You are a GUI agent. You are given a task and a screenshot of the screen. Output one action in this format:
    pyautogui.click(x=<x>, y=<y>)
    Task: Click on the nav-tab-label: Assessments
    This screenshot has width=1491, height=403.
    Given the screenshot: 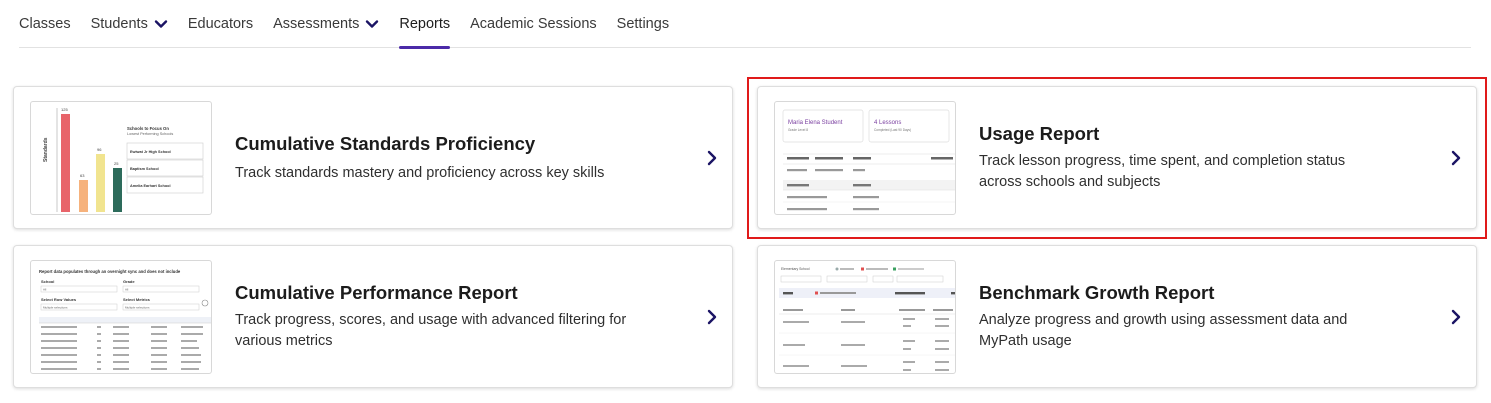 What is the action you would take?
    pyautogui.click(x=316, y=24)
    